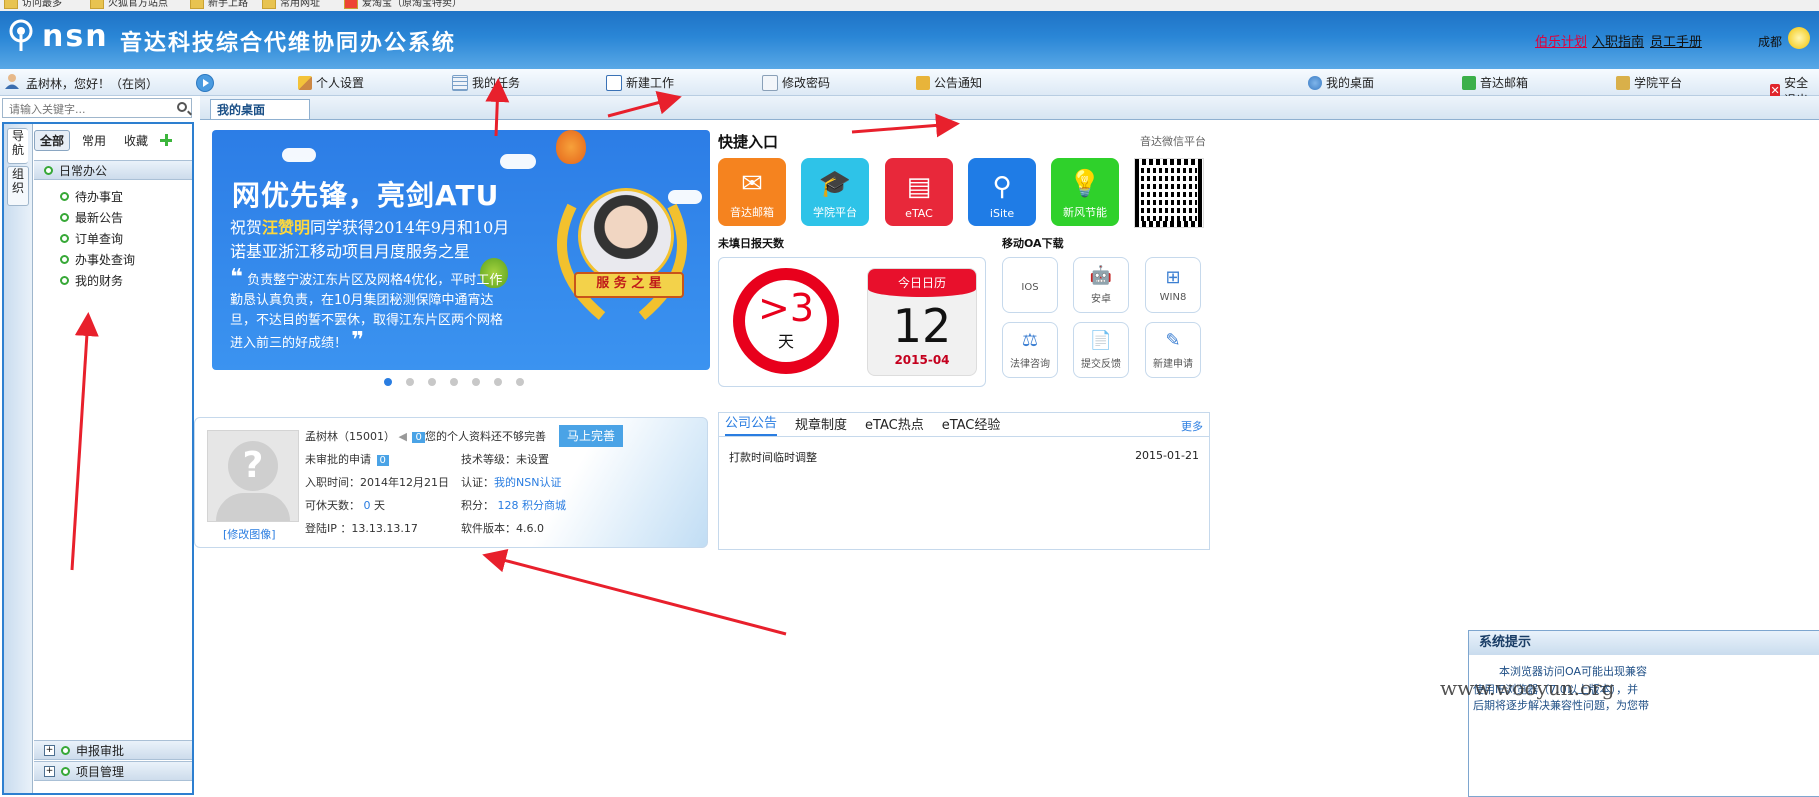 The width and height of the screenshot is (1819, 797). I want to click on legal-consult-tile: ⚖ 法律咨询, so click(1030, 350).